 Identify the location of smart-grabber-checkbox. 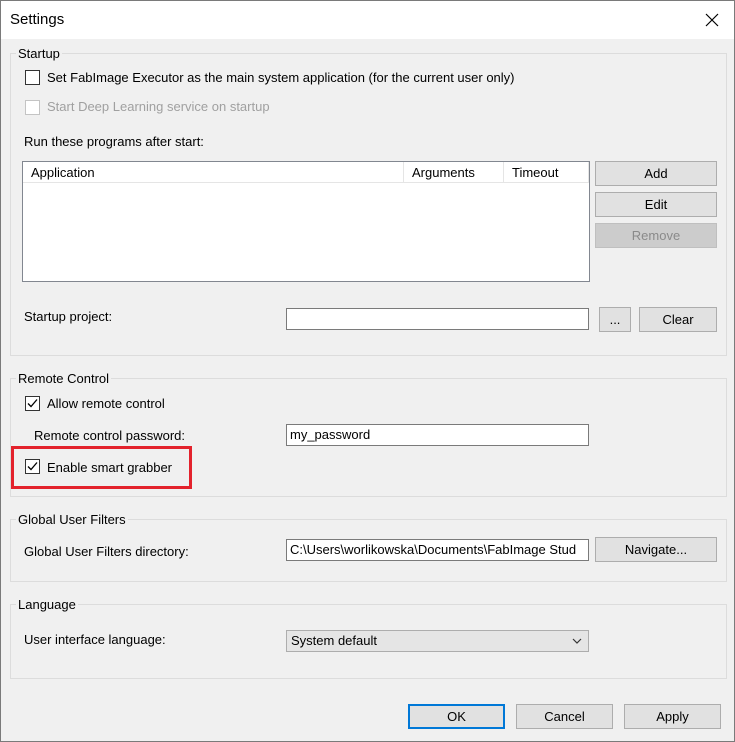
(32, 466).